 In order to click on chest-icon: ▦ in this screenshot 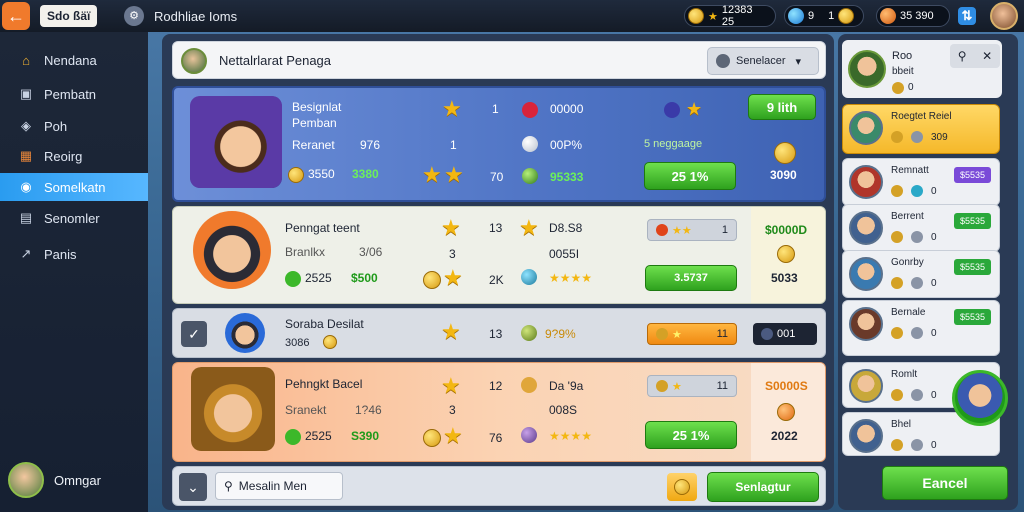, I will do `click(26, 155)`.